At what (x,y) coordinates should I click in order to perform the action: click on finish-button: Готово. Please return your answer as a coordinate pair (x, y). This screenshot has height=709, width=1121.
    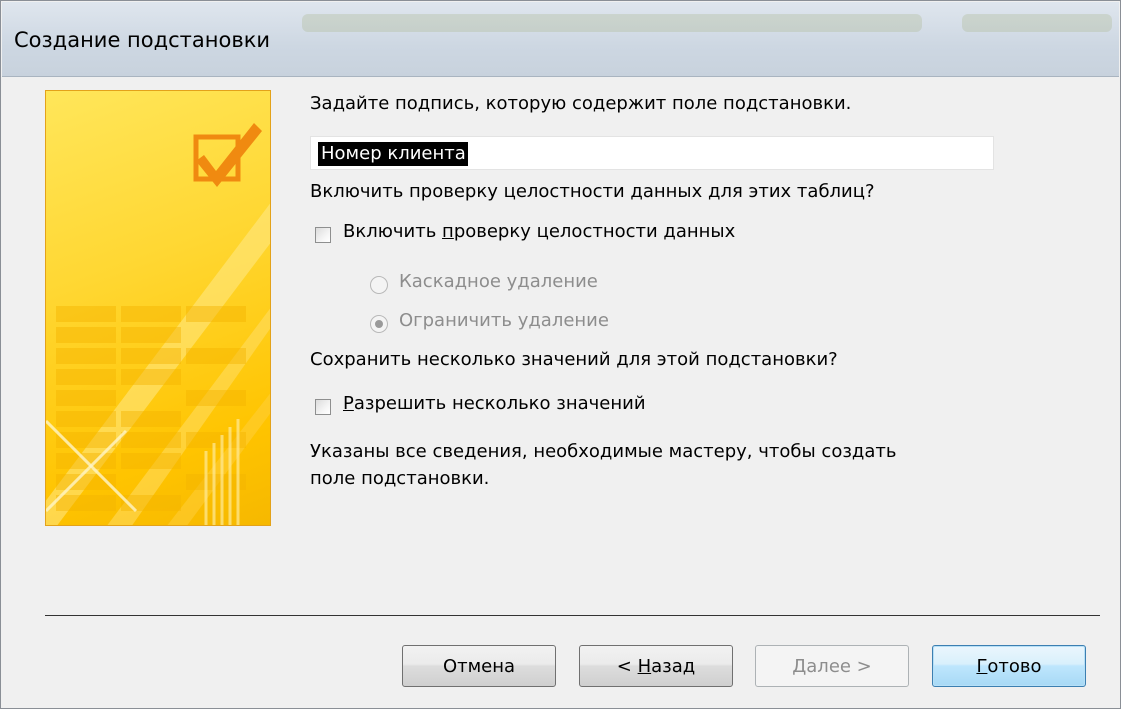
    Looking at the image, I should click on (1009, 666).